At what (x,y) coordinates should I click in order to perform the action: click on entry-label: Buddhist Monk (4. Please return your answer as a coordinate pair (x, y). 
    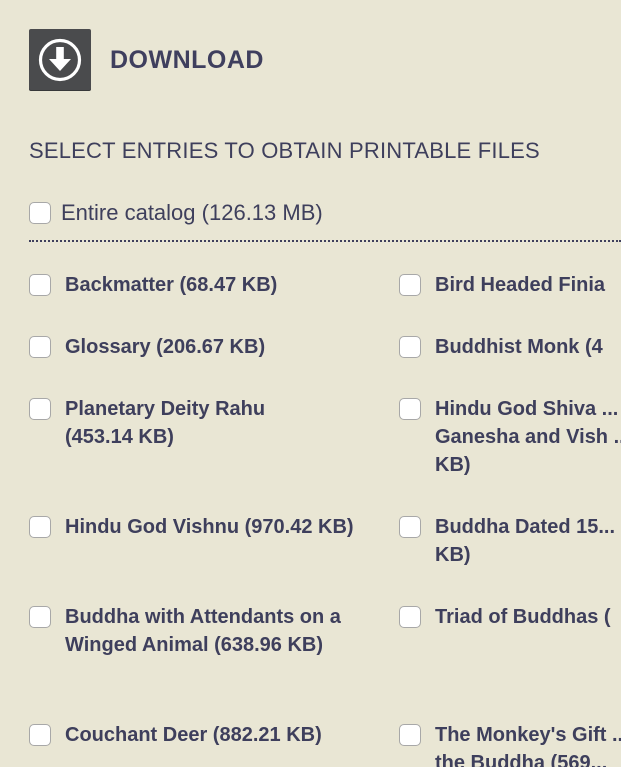
    Looking at the image, I should click on (519, 347).